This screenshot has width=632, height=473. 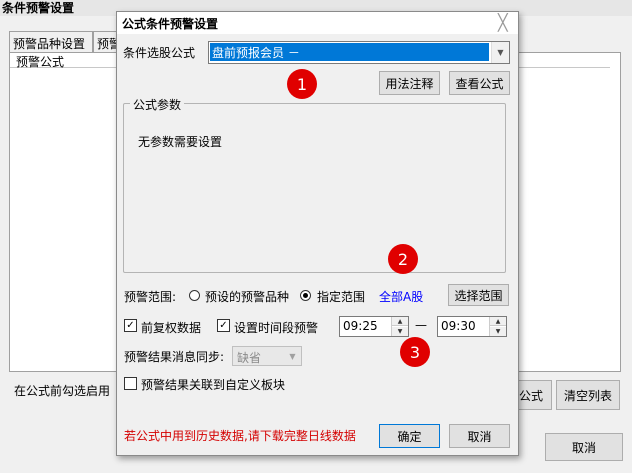 I want to click on sync-select-value: 缺省, so click(x=249, y=358).